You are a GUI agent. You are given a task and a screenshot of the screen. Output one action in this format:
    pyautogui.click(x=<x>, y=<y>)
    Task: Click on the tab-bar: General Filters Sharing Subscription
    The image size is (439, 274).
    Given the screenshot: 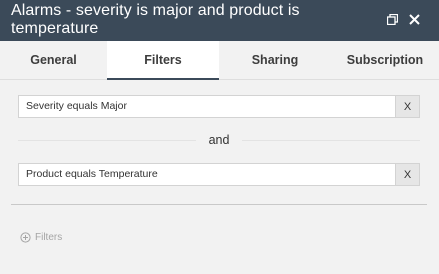 What is the action you would take?
    pyautogui.click(x=219, y=60)
    